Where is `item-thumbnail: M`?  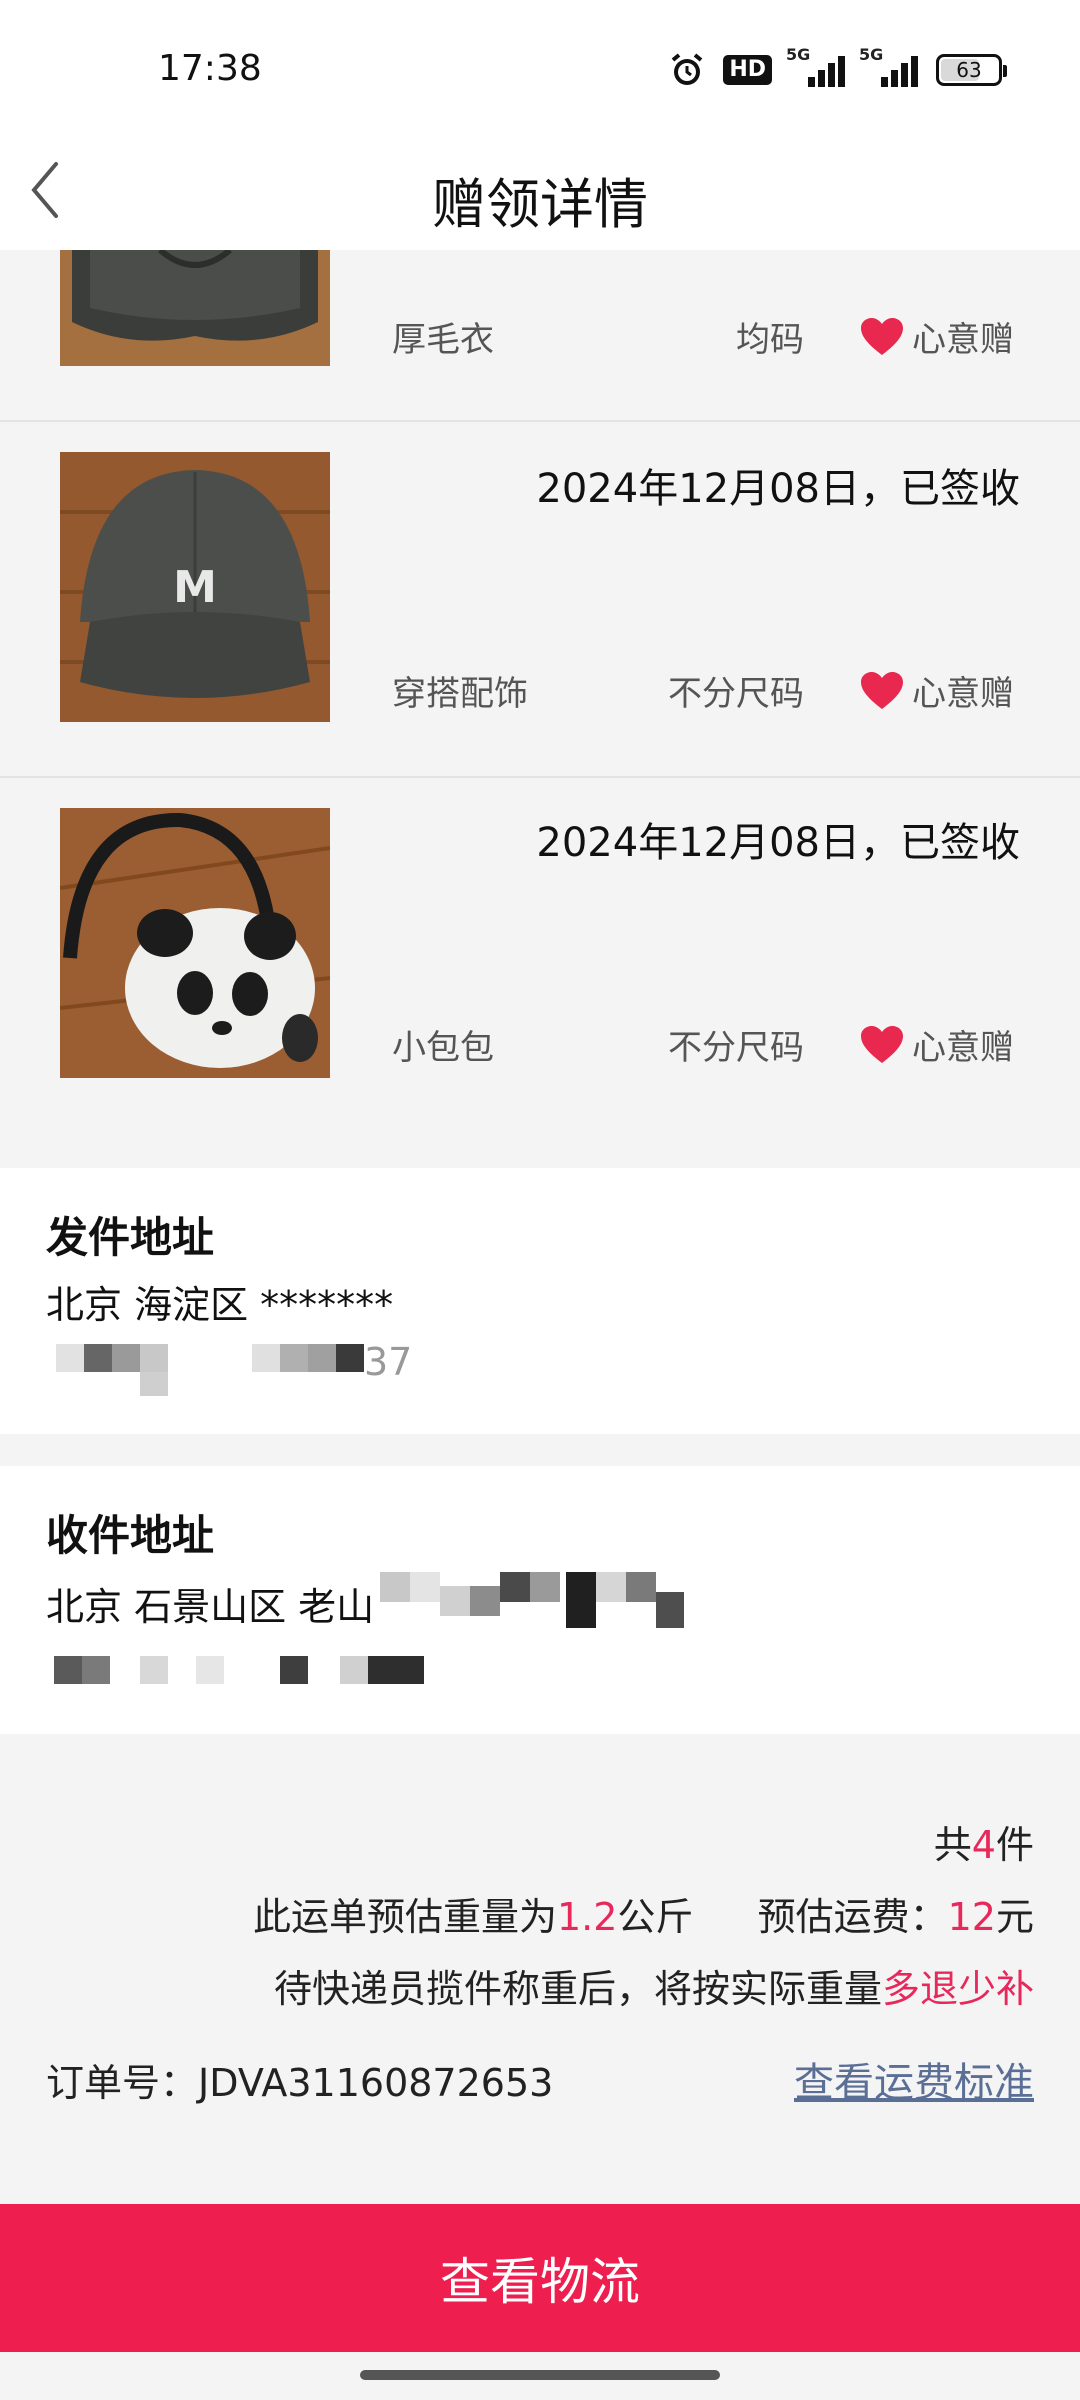 item-thumbnail: M is located at coordinates (195, 587).